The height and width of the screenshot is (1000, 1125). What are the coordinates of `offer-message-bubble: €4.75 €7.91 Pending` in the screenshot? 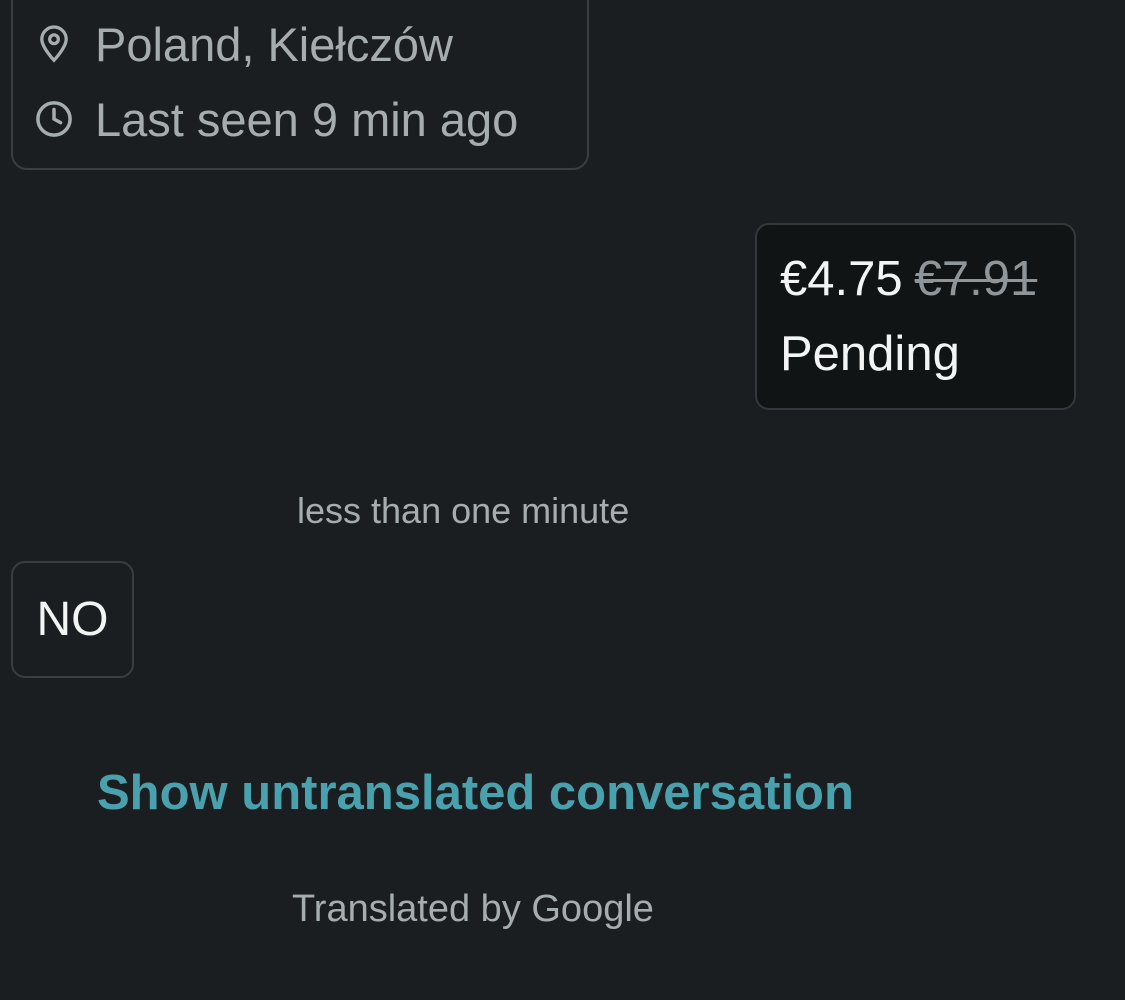 It's located at (915, 316).